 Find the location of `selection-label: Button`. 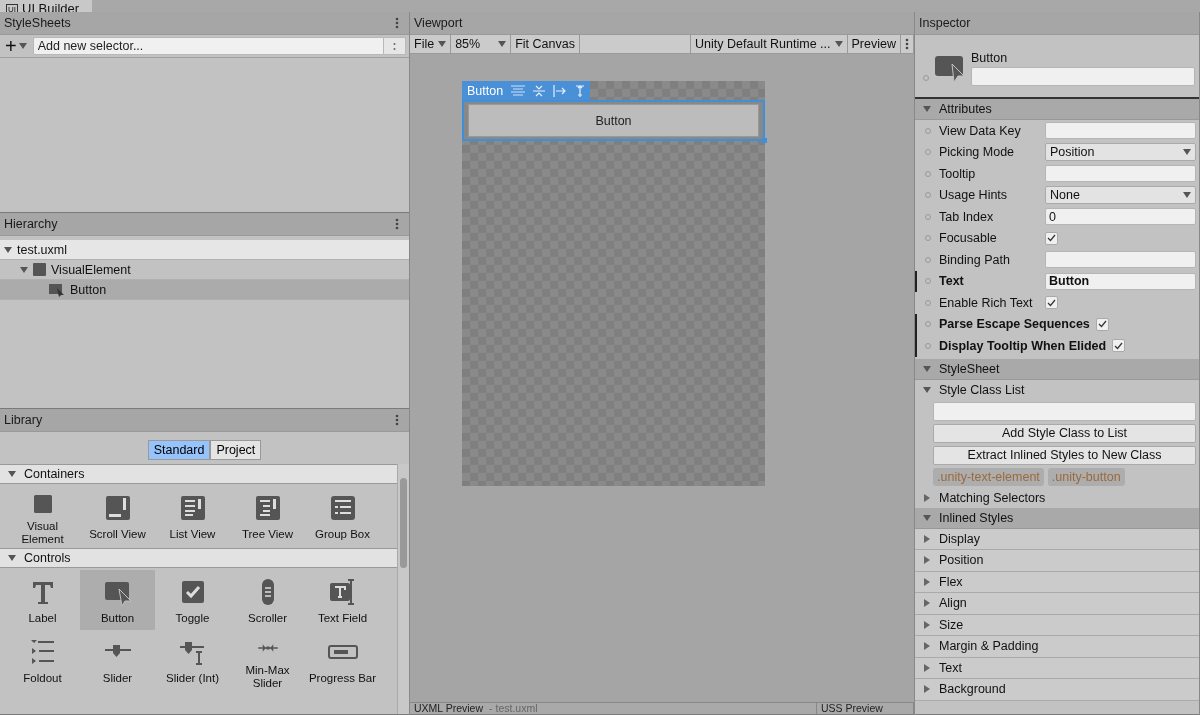

selection-label: Button is located at coordinates (485, 90).